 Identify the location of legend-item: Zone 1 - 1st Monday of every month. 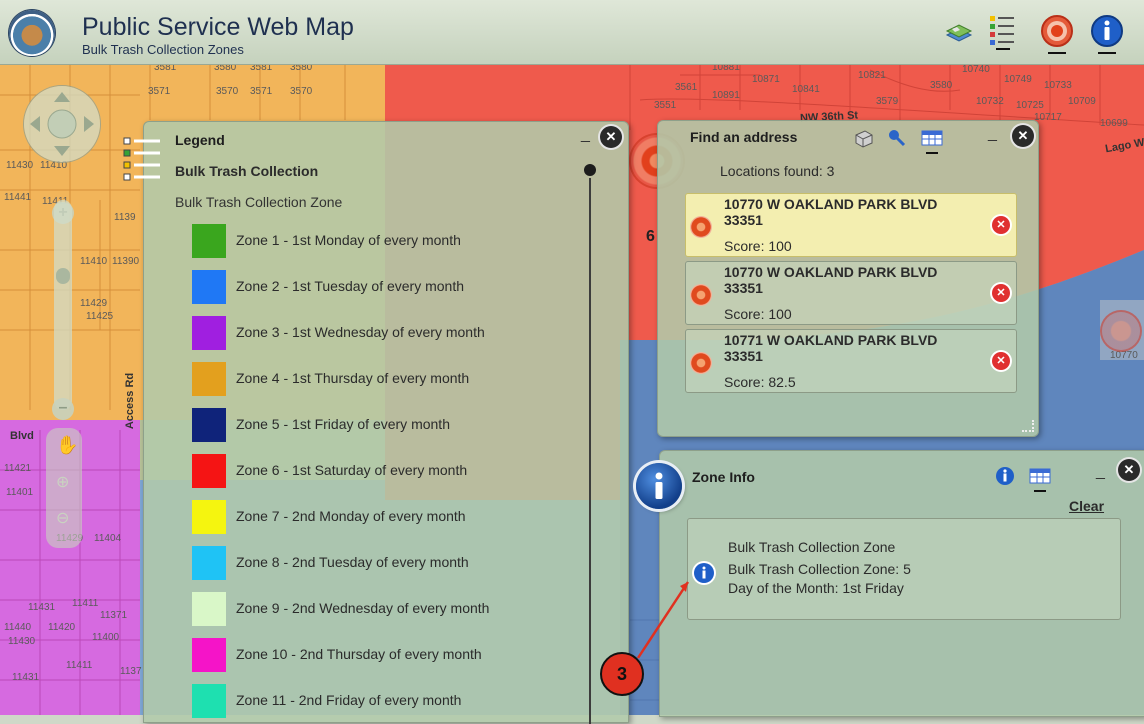
(392, 241).